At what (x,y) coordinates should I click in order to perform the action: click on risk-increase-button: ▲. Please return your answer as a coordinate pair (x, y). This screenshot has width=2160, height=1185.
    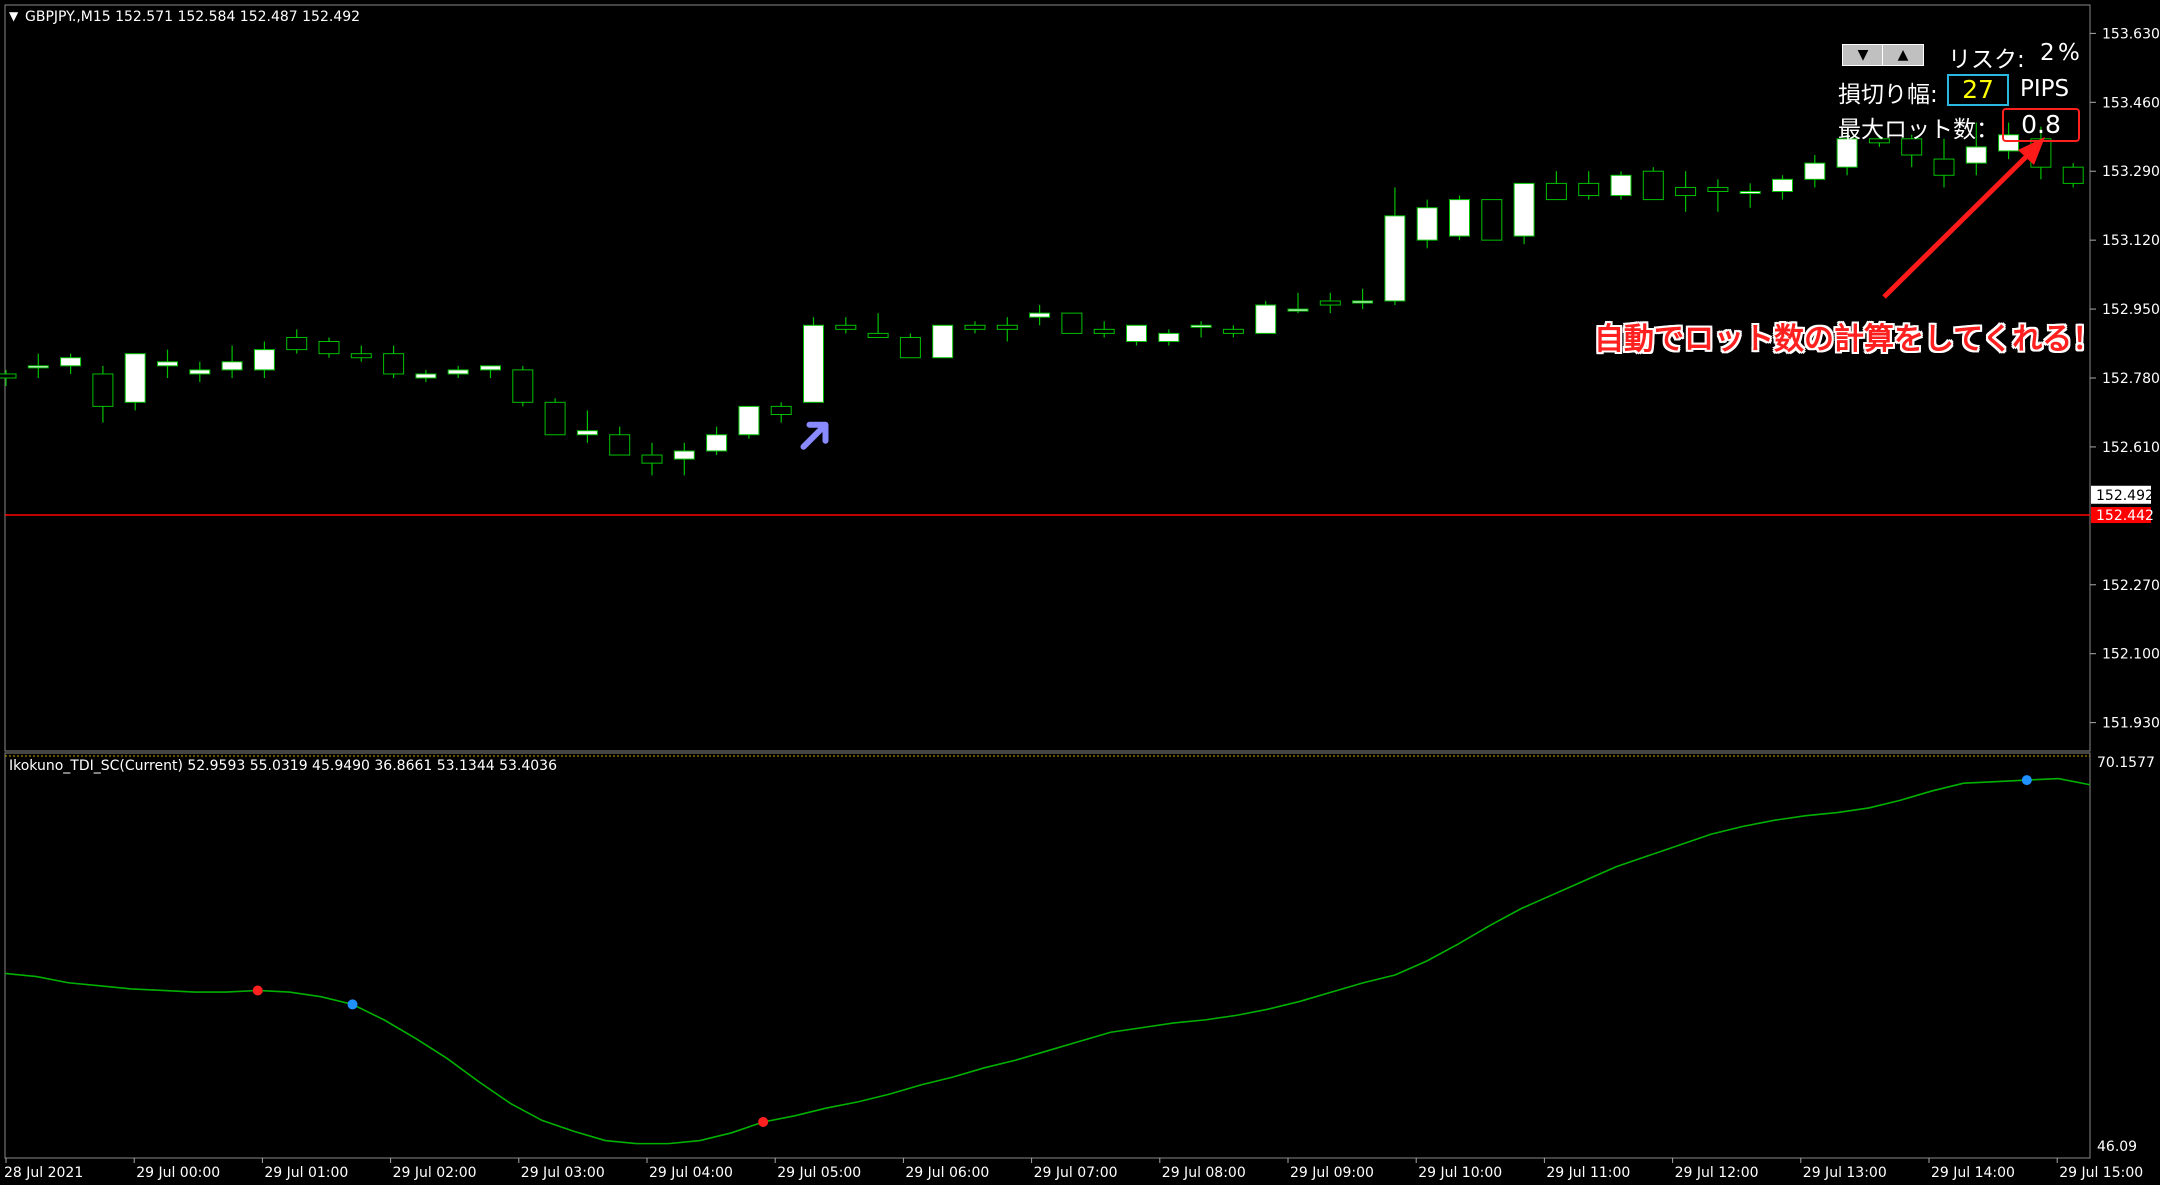
    Looking at the image, I should click on (1903, 55).